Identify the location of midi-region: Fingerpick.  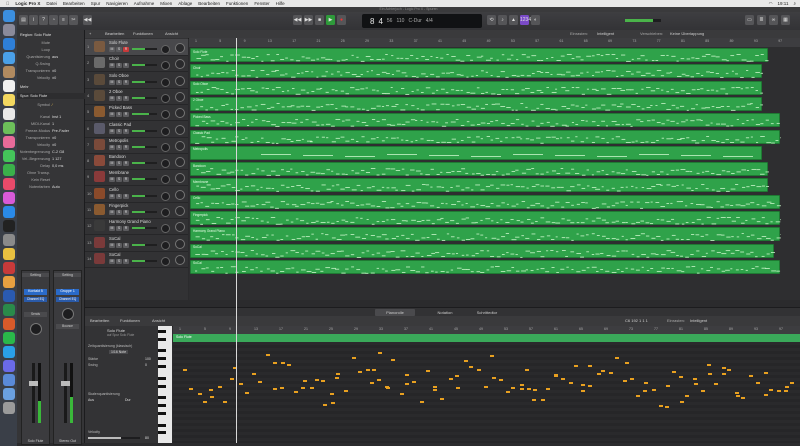
(485, 218).